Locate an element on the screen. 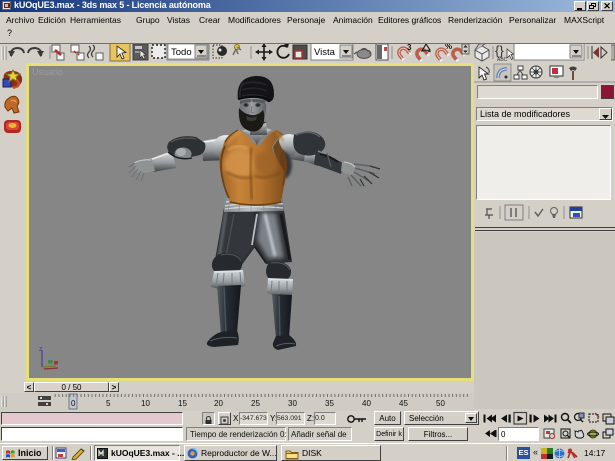 The width and height of the screenshot is (615, 461). svg-text: 45 is located at coordinates (403, 403).